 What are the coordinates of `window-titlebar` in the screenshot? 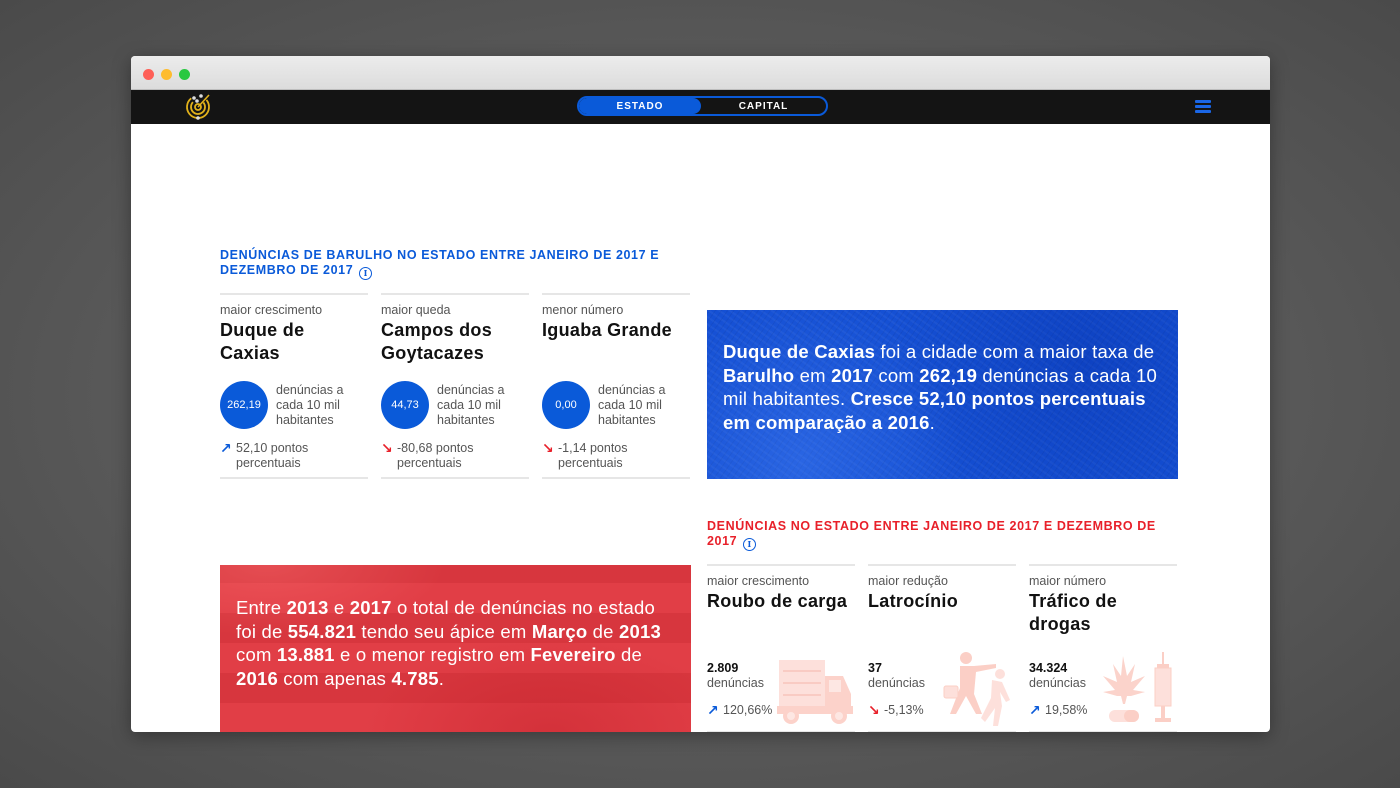 It's located at (700, 73).